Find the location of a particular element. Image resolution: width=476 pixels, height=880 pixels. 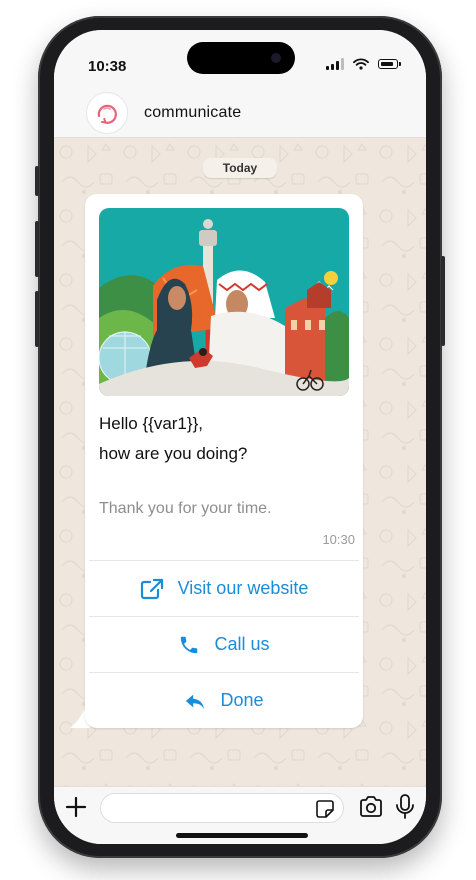

contact-name: communicate is located at coordinates (192, 113).